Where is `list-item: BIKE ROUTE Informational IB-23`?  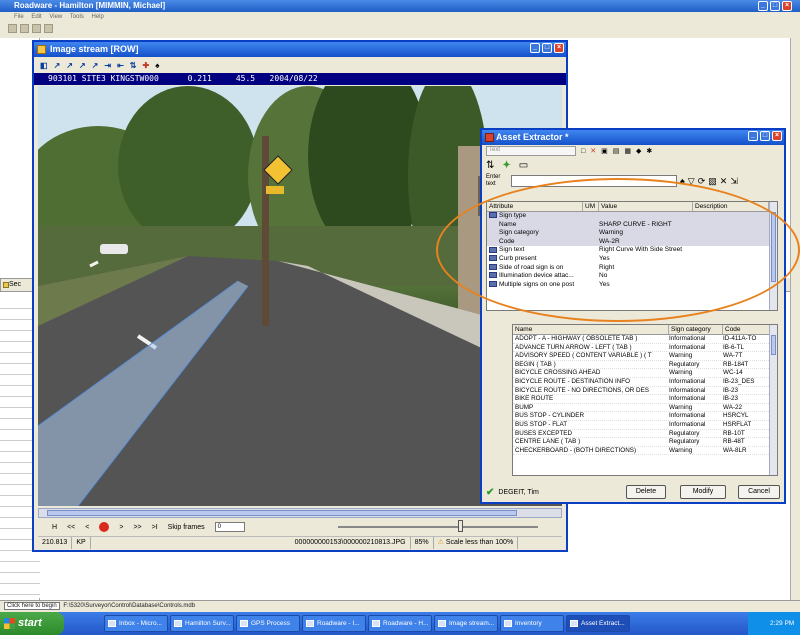 list-item: BIKE ROUTE Informational IB-23 is located at coordinates (645, 399).